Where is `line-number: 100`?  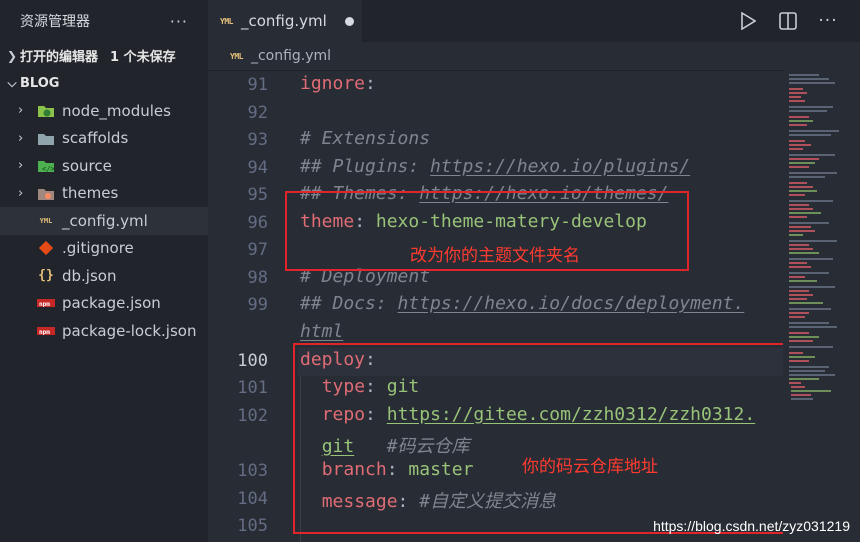
line-number: 100 is located at coordinates (252, 361).